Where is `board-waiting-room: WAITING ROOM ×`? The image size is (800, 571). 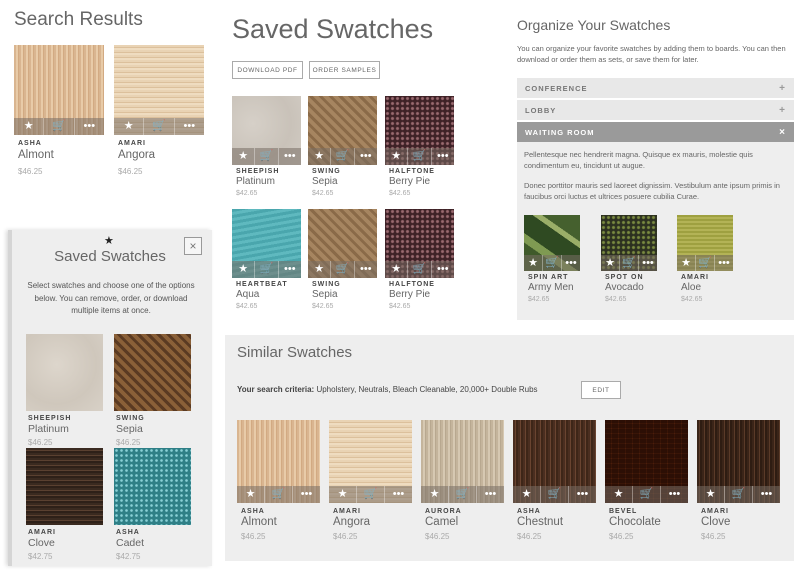
board-waiting-room: WAITING ROOM × is located at coordinates (655, 132).